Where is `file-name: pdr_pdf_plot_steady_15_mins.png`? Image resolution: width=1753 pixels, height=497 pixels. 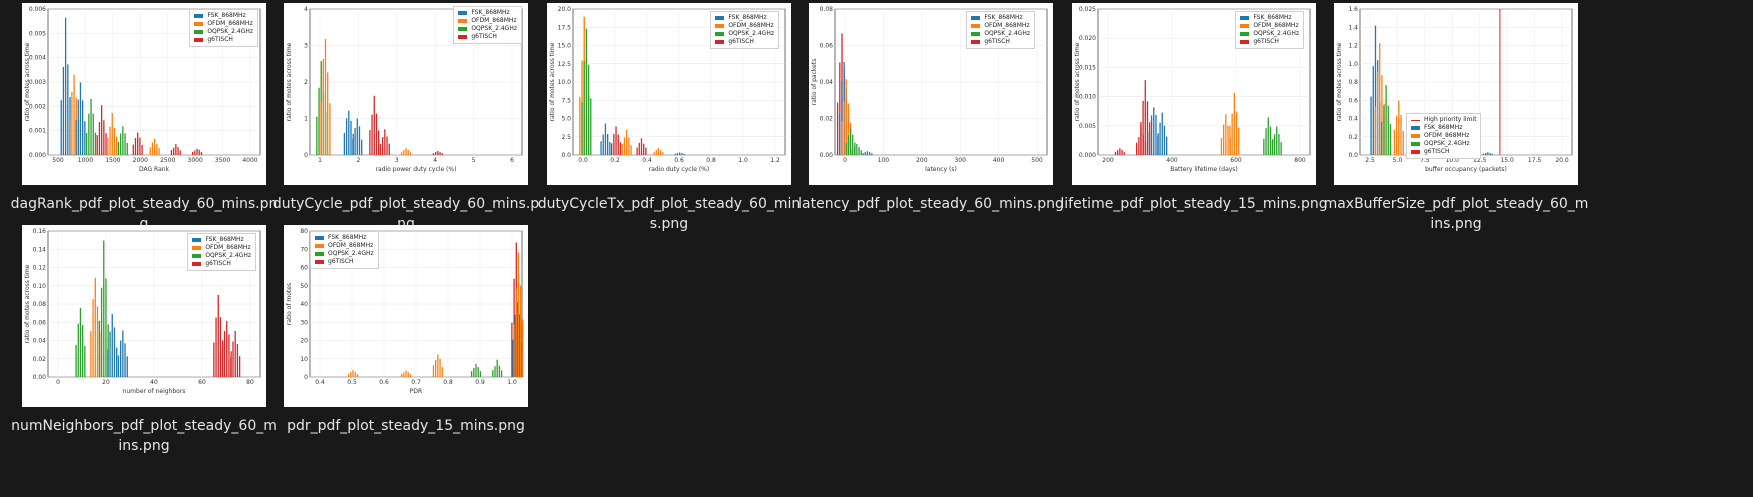
file-name: pdr_pdf_plot_steady_15_mins.png is located at coordinates (406, 426).